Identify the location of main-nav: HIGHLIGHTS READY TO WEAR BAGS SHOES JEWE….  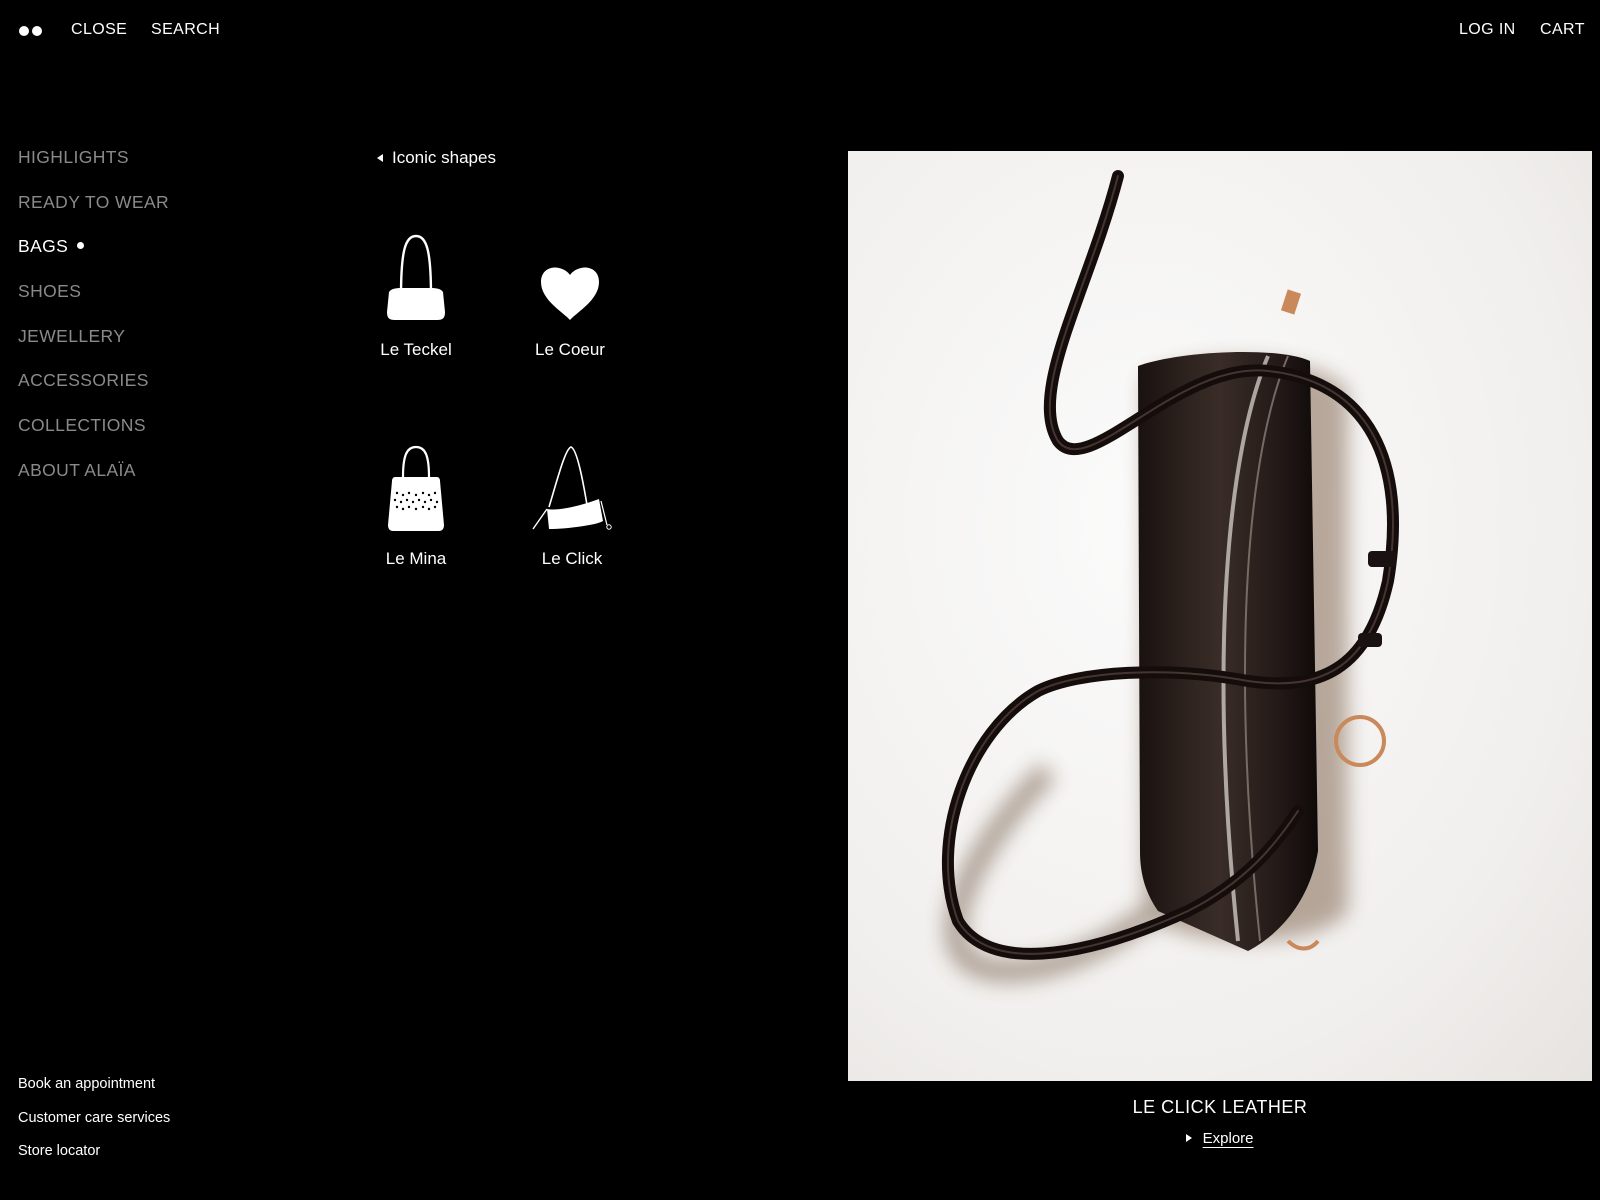
(93, 325).